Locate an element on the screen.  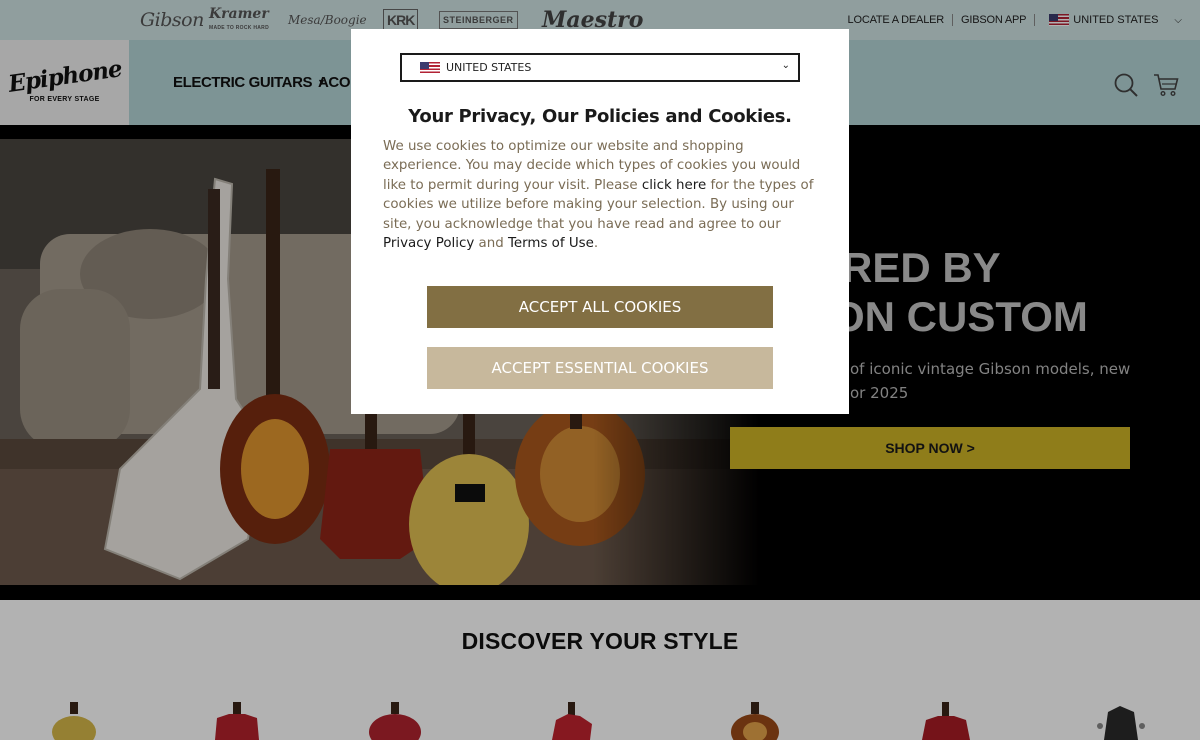
accept-all-cookies-button: ACCEPT ALL COOKIES is located at coordinates (600, 307).